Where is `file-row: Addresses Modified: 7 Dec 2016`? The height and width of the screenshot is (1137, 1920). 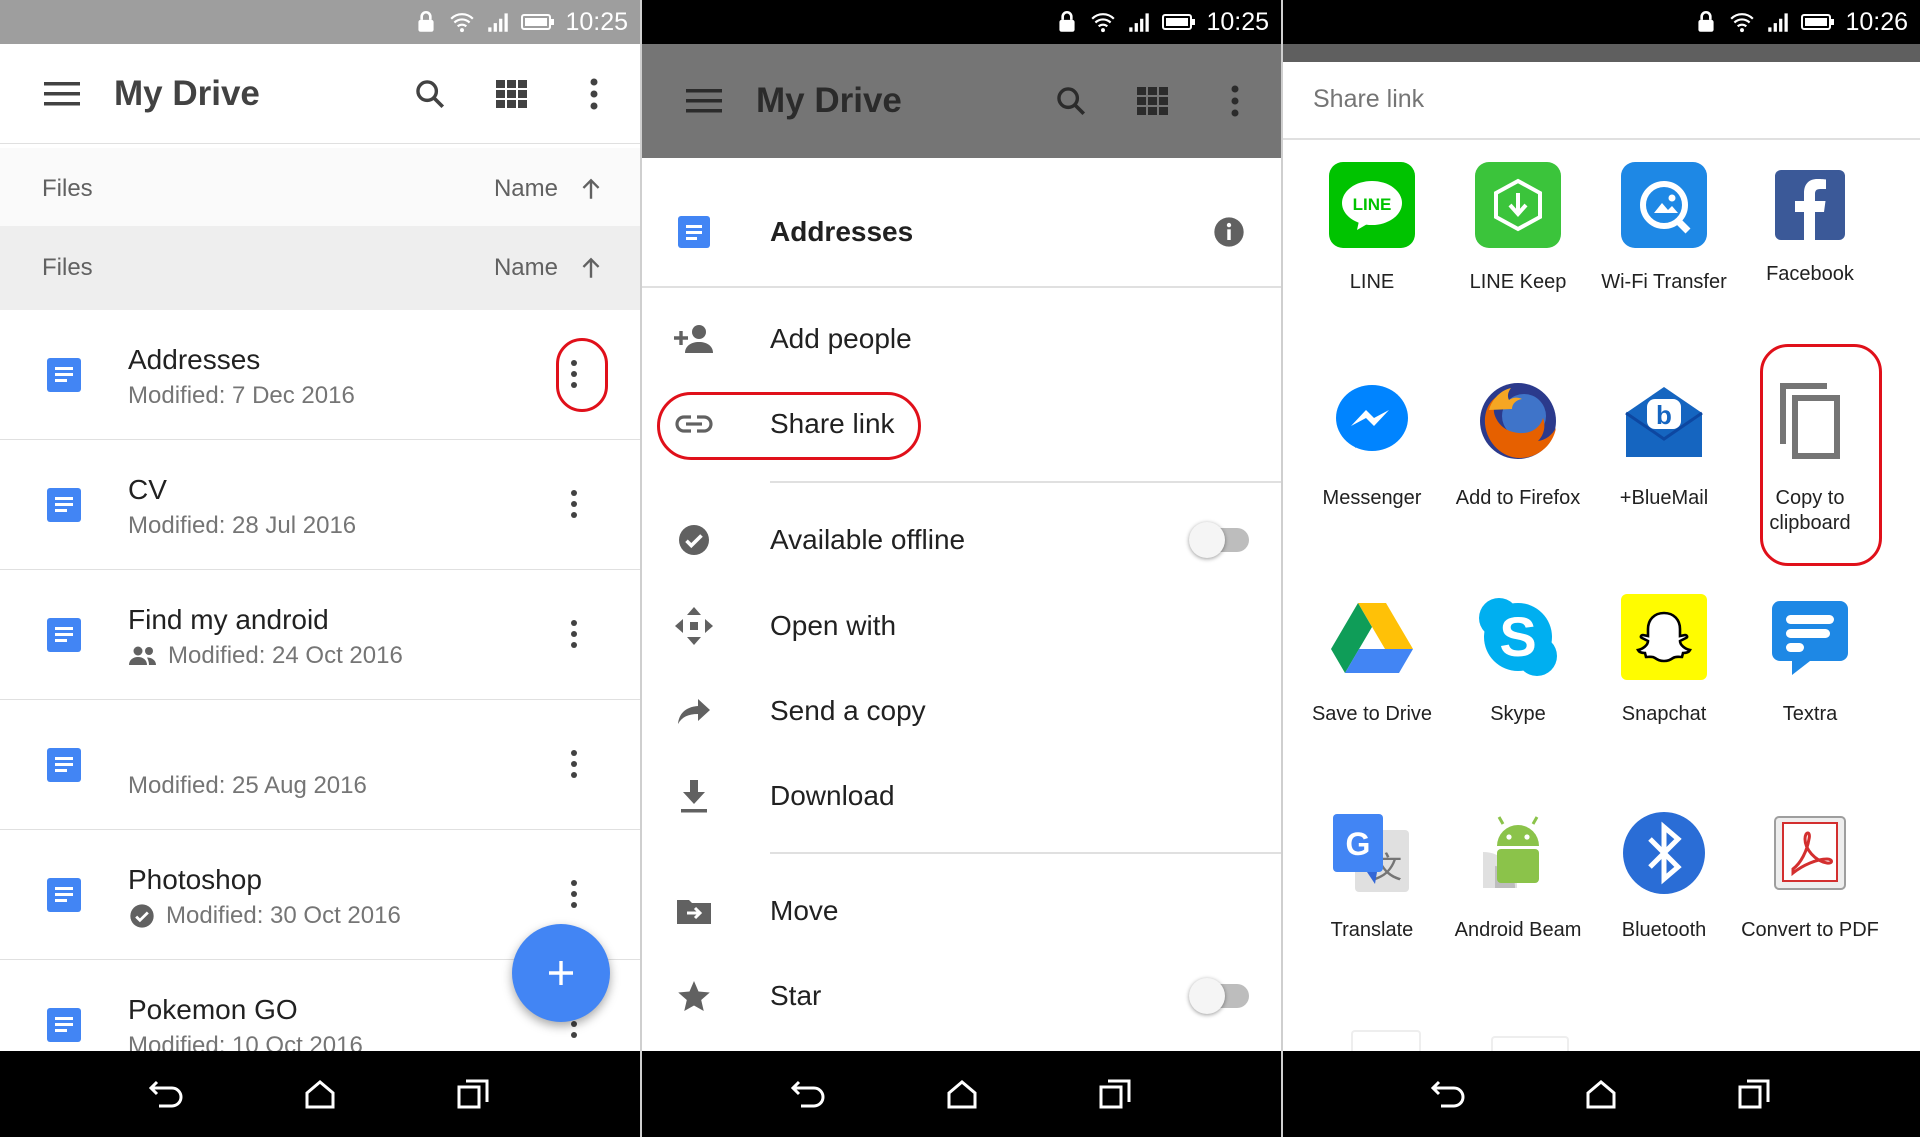 file-row: Addresses Modified: 7 Dec 2016 is located at coordinates (320, 375).